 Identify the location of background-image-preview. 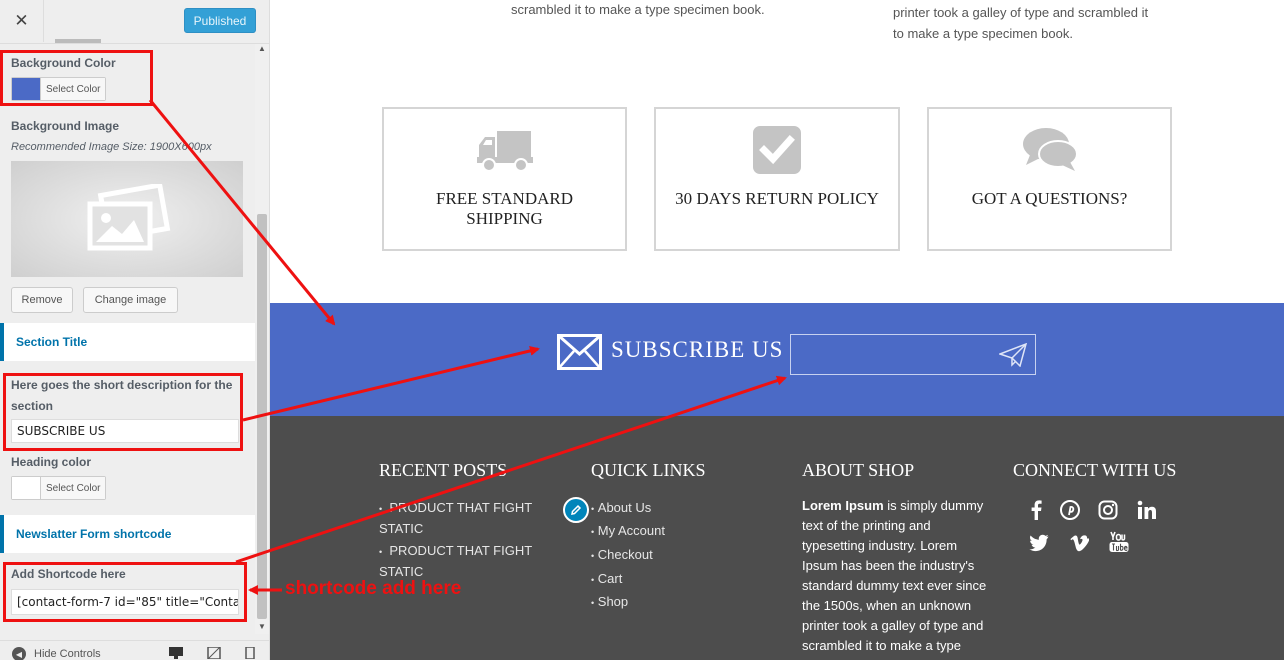
(127, 219).